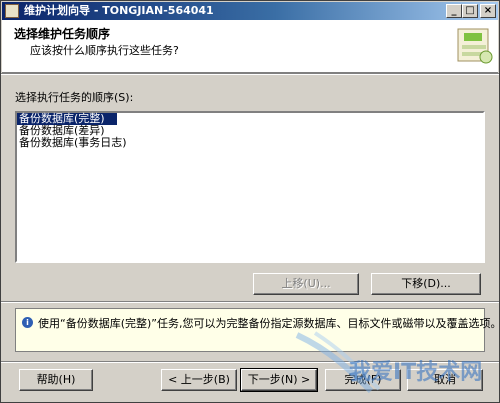 This screenshot has width=500, height=403. I want to click on task-order-label: 选择执行任务的顺序(S):, so click(74, 97).